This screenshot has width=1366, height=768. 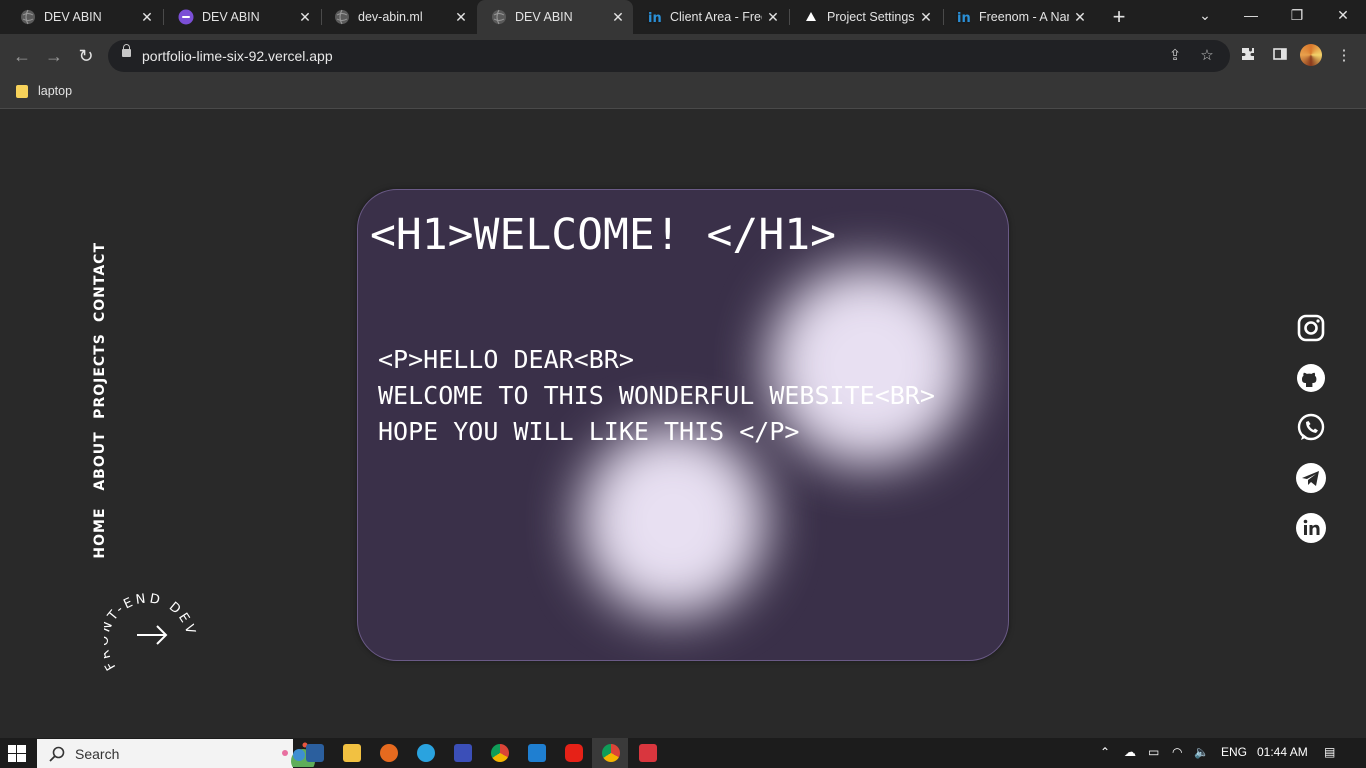 What do you see at coordinates (673, 521) in the screenshot?
I see `glow-blob` at bounding box center [673, 521].